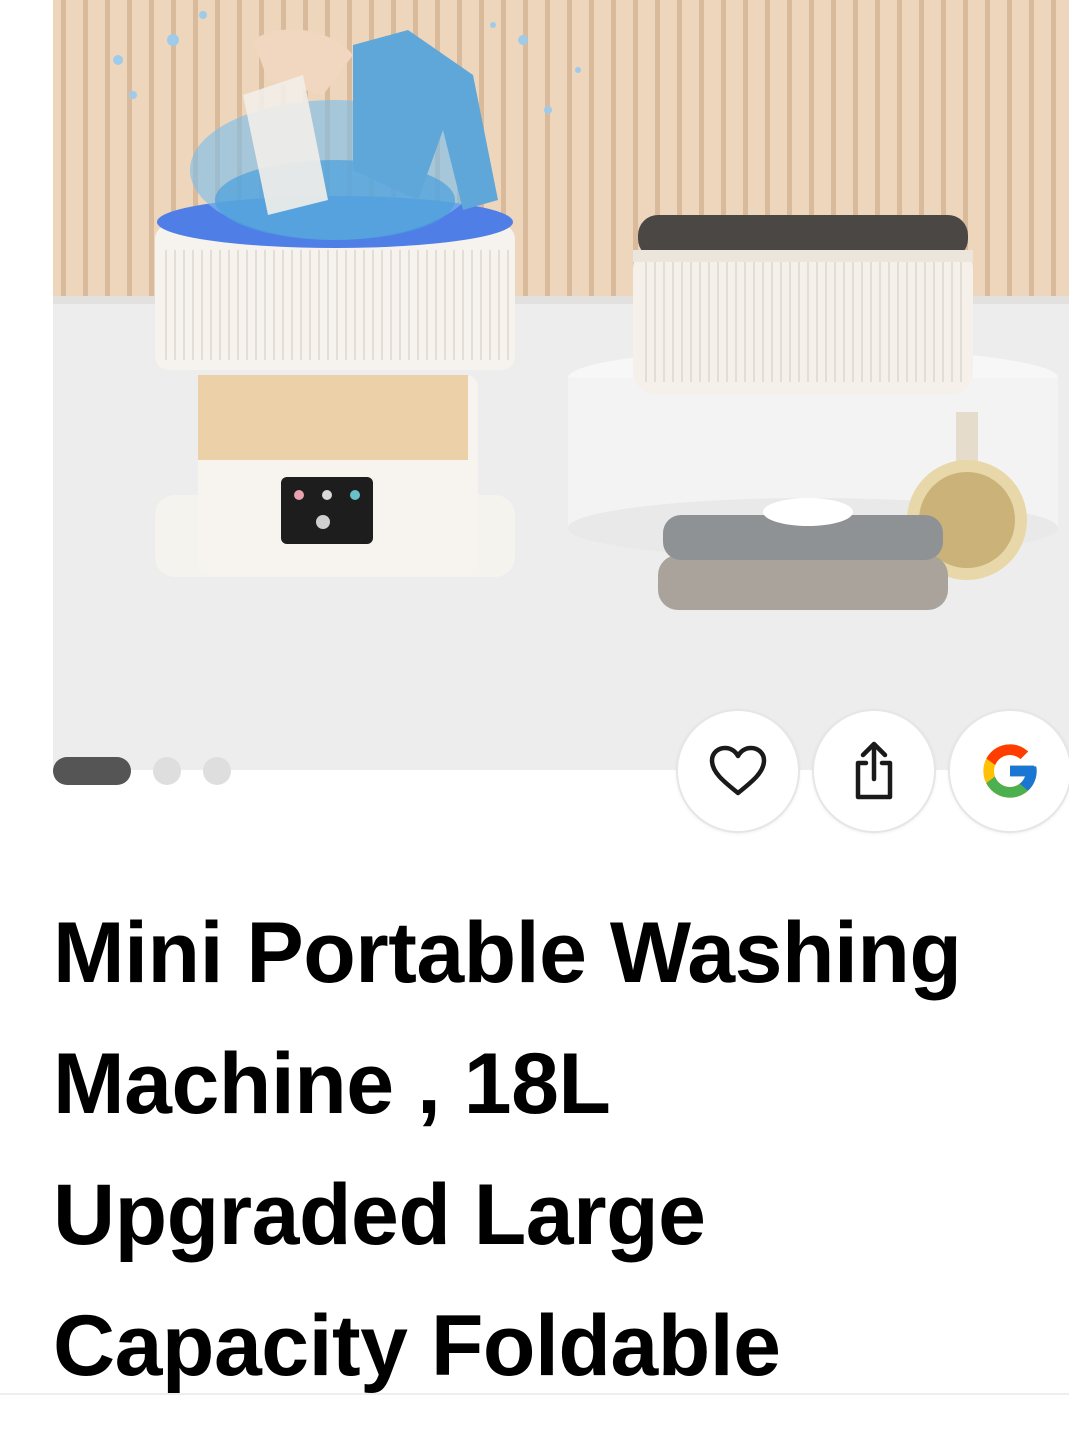 The height and width of the screenshot is (1442, 1069). I want to click on heart-icon, so click(738, 770).